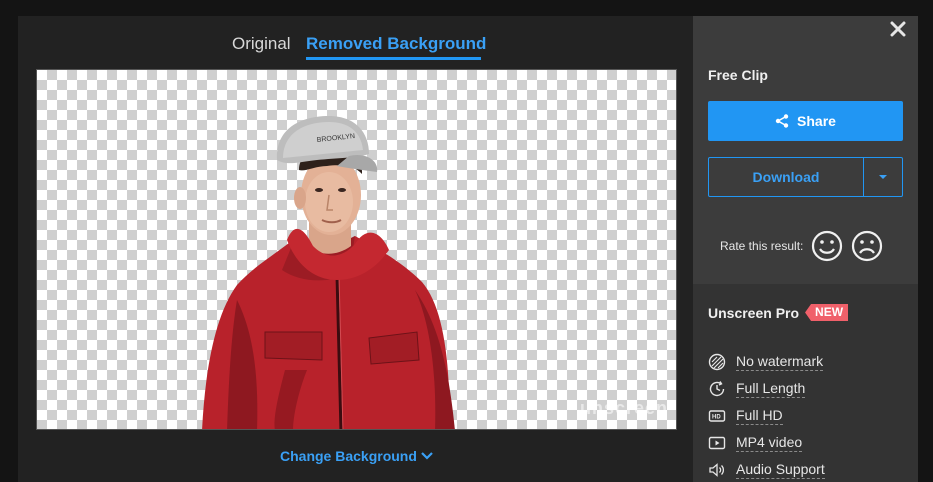  What do you see at coordinates (769, 442) in the screenshot?
I see `feature-label: MP4 video` at bounding box center [769, 442].